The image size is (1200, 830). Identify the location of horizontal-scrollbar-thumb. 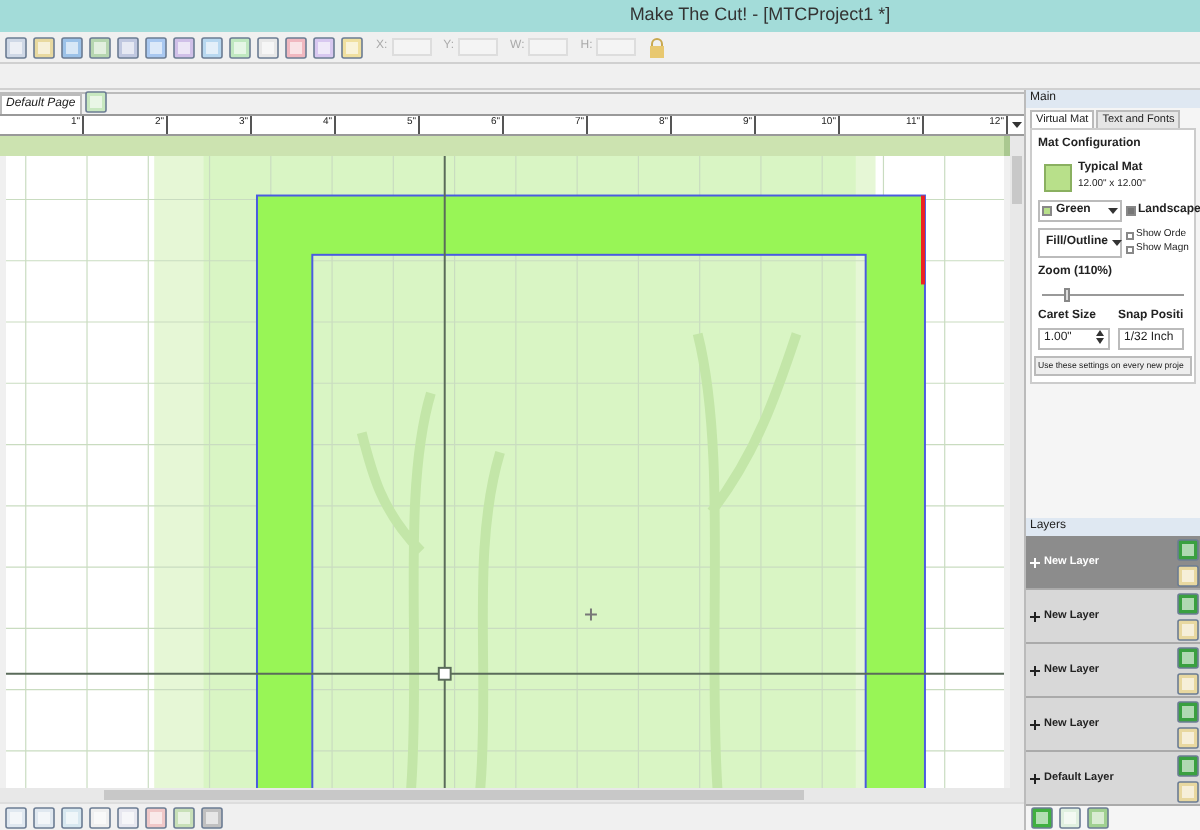
(454, 795).